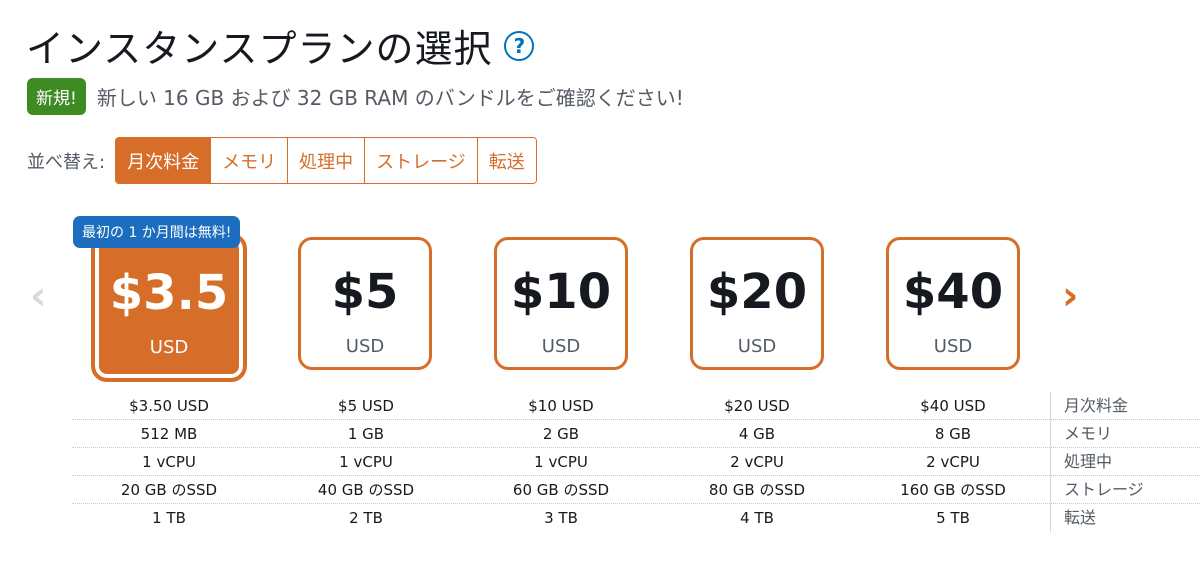 This screenshot has width=1200, height=564. What do you see at coordinates (169, 518) in the screenshot?
I see `spec-cell: 1 TB` at bounding box center [169, 518].